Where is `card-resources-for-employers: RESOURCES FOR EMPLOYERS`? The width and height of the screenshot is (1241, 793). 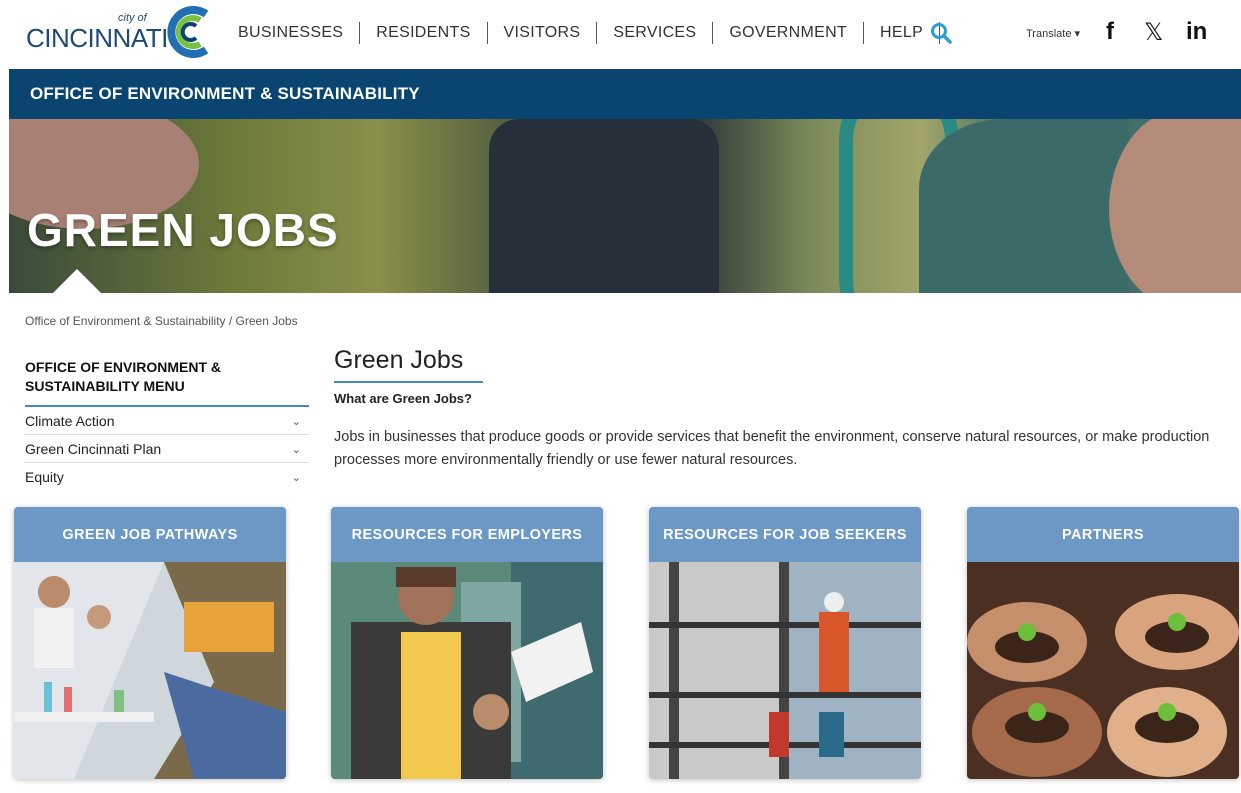
card-resources-for-employers: RESOURCES FOR EMPLOYERS is located at coordinates (467, 643).